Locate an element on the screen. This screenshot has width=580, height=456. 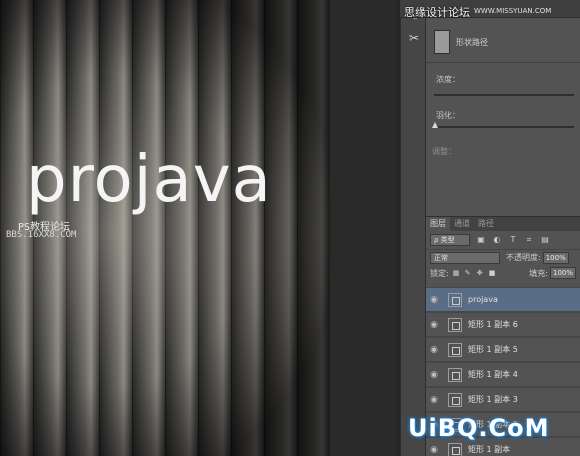
feather-slider is located at coordinates (504, 127).